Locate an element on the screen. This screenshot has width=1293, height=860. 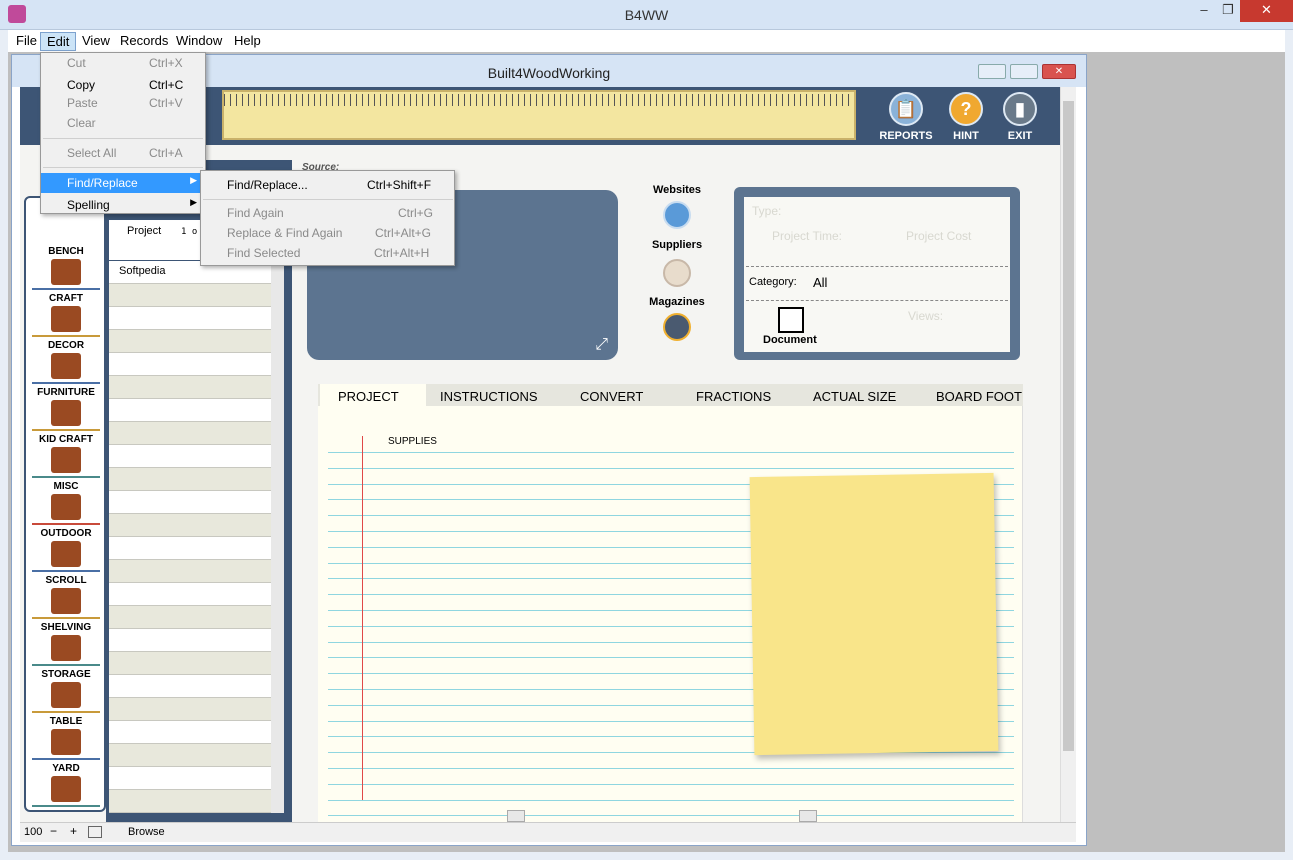
expand-icon: ⤢ is located at coordinates (601, 345).